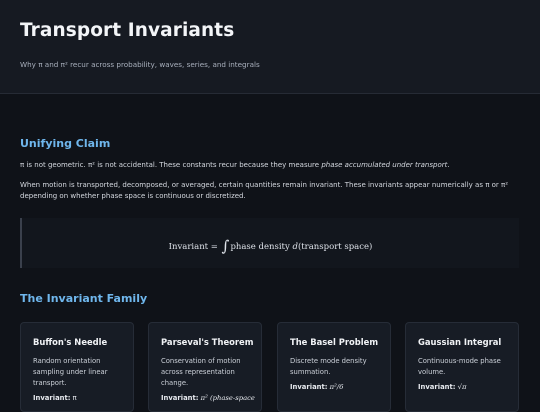  I want to click on card-description: Discrete mode density summation., so click(328, 366).